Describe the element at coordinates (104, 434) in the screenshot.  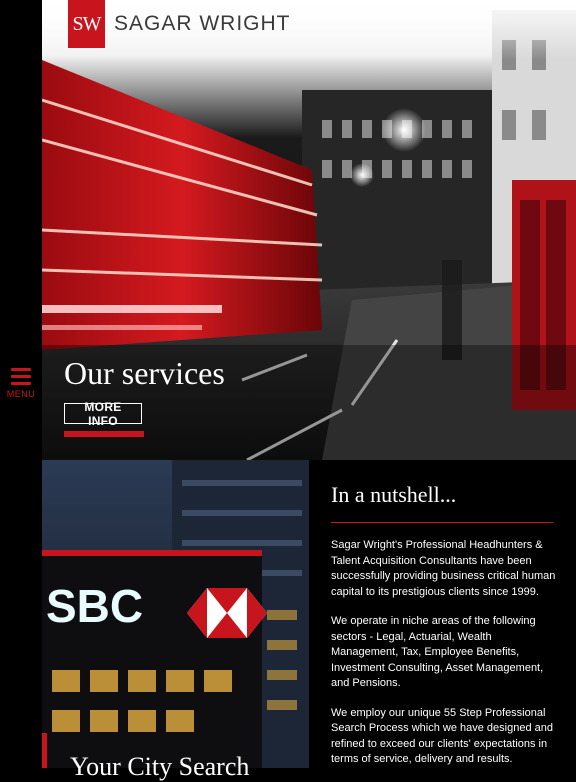
I see `accent-bar` at that location.